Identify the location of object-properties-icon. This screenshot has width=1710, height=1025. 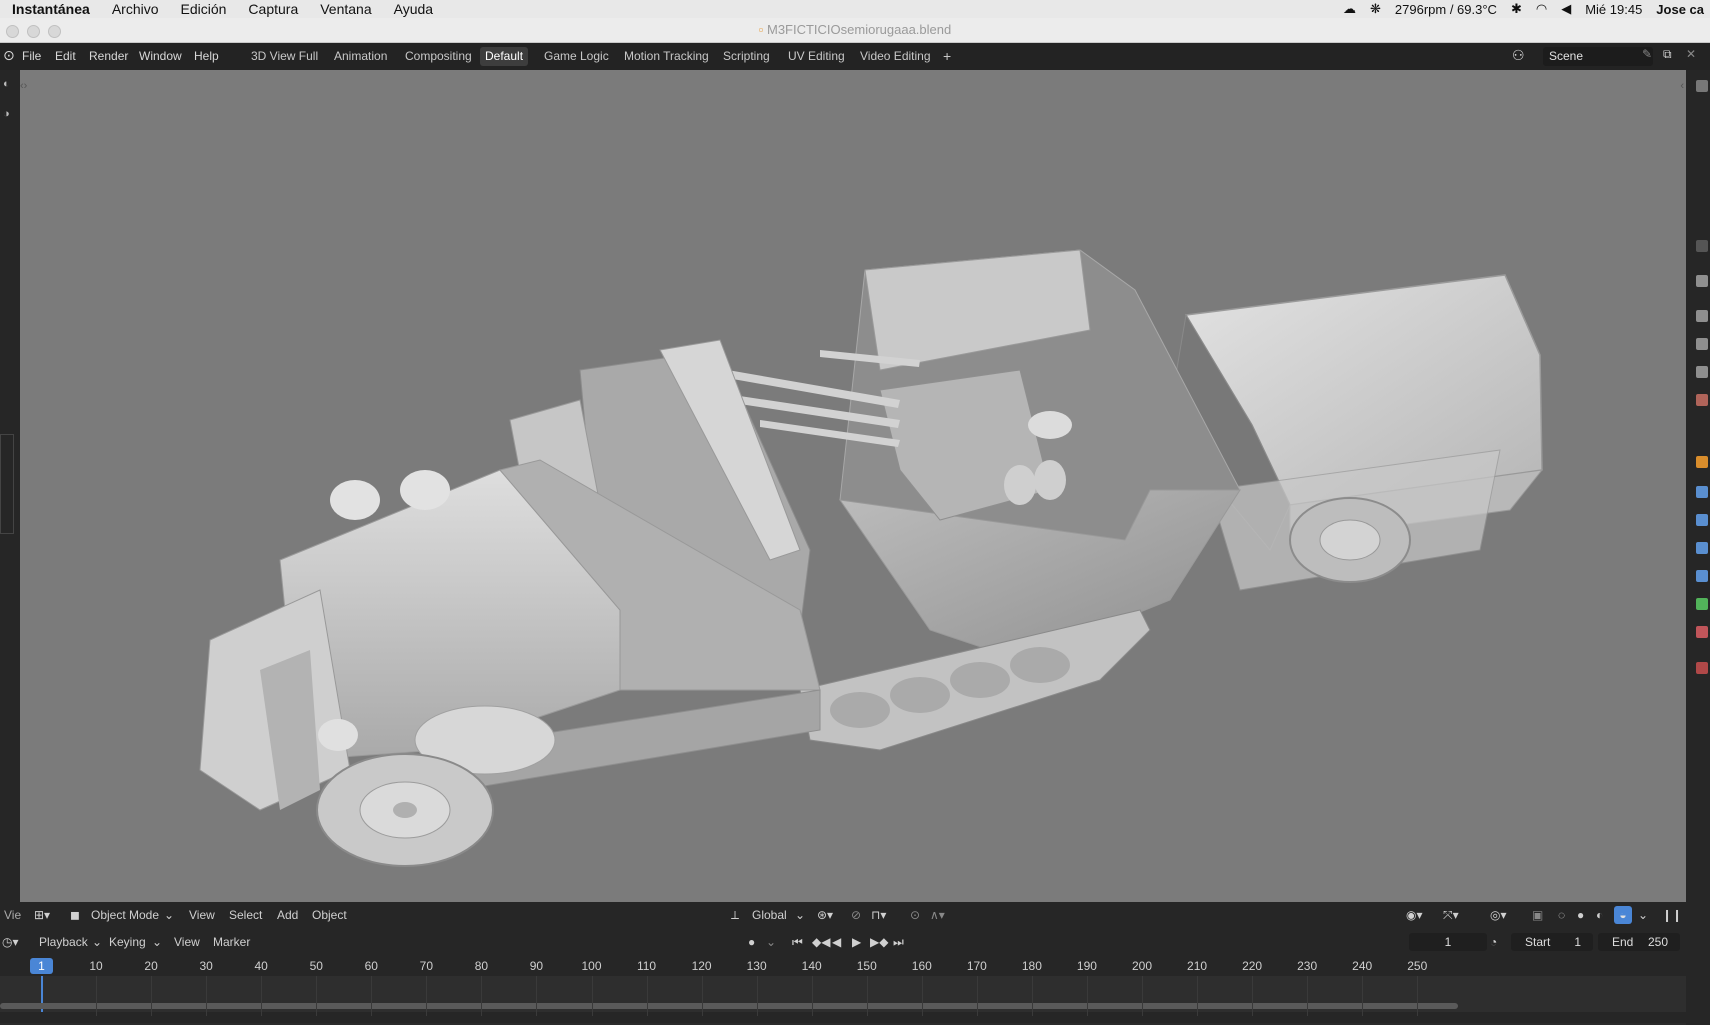
(1702, 462).